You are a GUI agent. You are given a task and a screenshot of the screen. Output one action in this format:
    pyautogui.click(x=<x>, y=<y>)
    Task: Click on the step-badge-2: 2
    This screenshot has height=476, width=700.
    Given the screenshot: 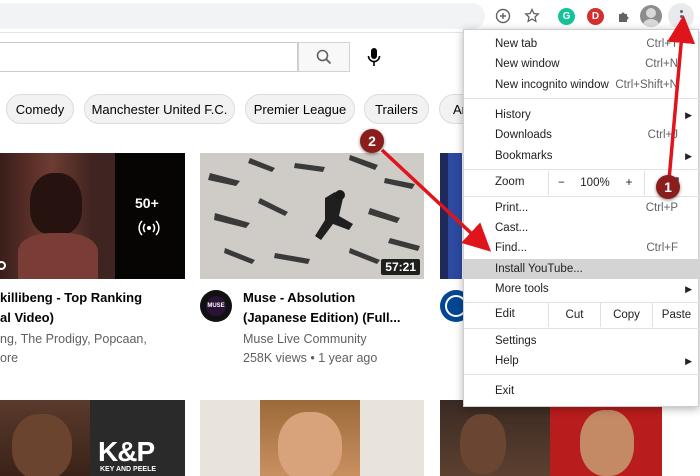 What is the action you would take?
    pyautogui.click(x=372, y=141)
    